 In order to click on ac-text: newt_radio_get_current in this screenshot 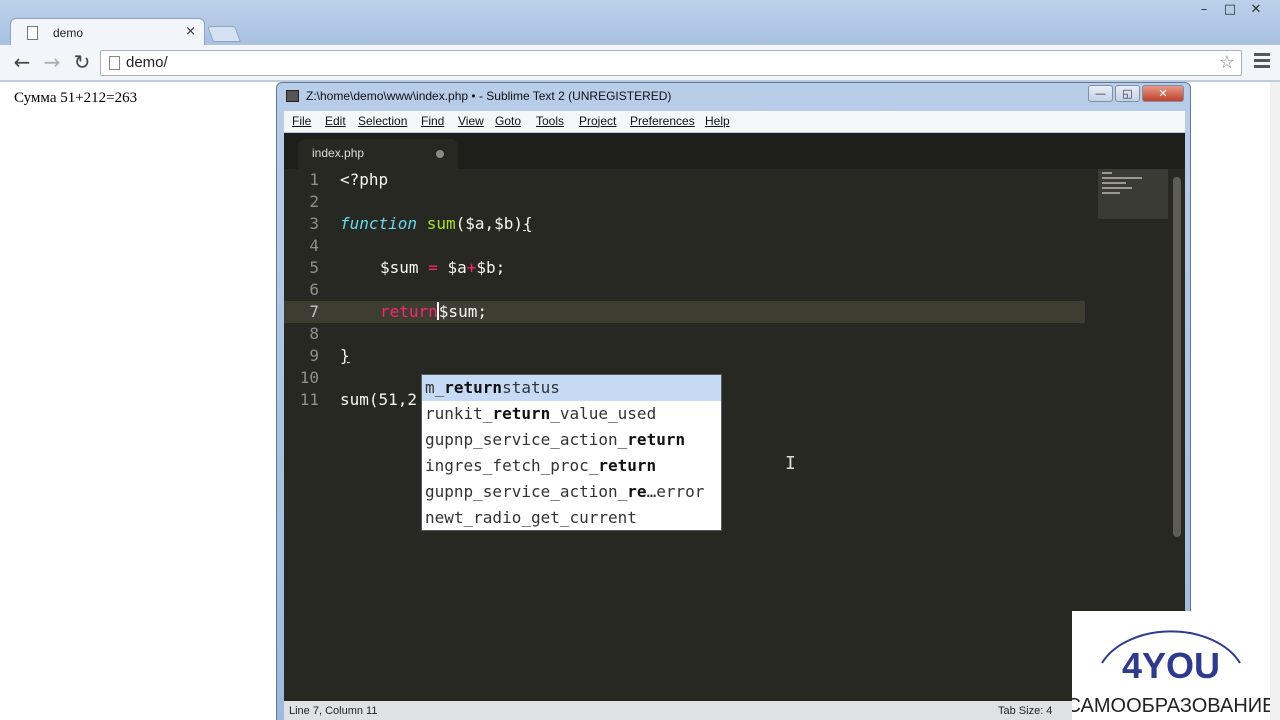, I will do `click(531, 517)`.